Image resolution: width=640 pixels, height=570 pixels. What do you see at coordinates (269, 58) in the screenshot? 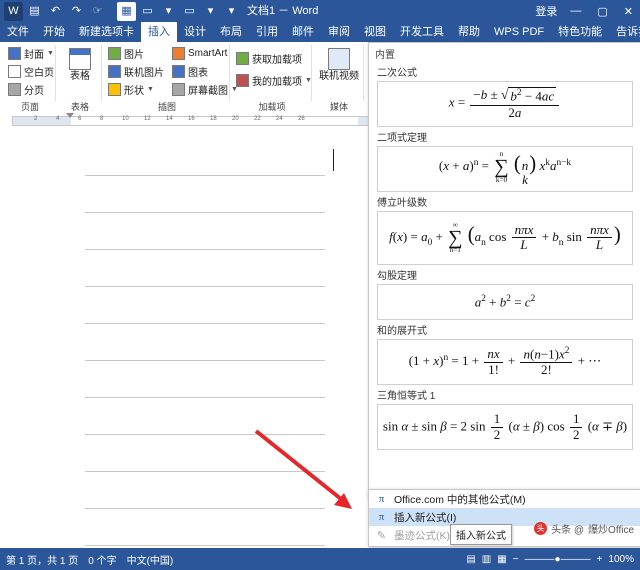
I see `get-addins-button: 获取加载项` at bounding box center [269, 58].